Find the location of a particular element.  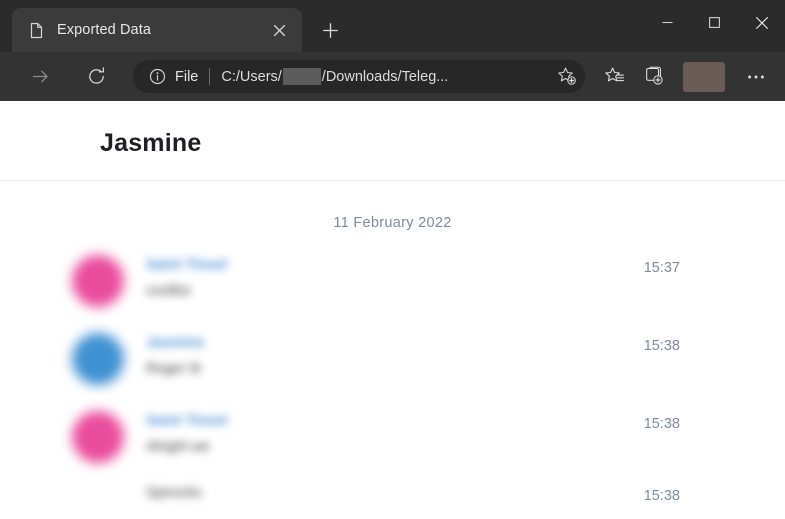

date-label: 11 February 2022 is located at coordinates (392, 223).